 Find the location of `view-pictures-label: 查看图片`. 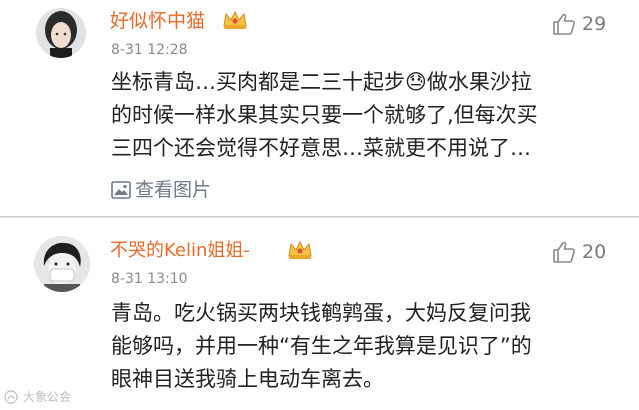

view-pictures-label: 查看图片 is located at coordinates (173, 190).